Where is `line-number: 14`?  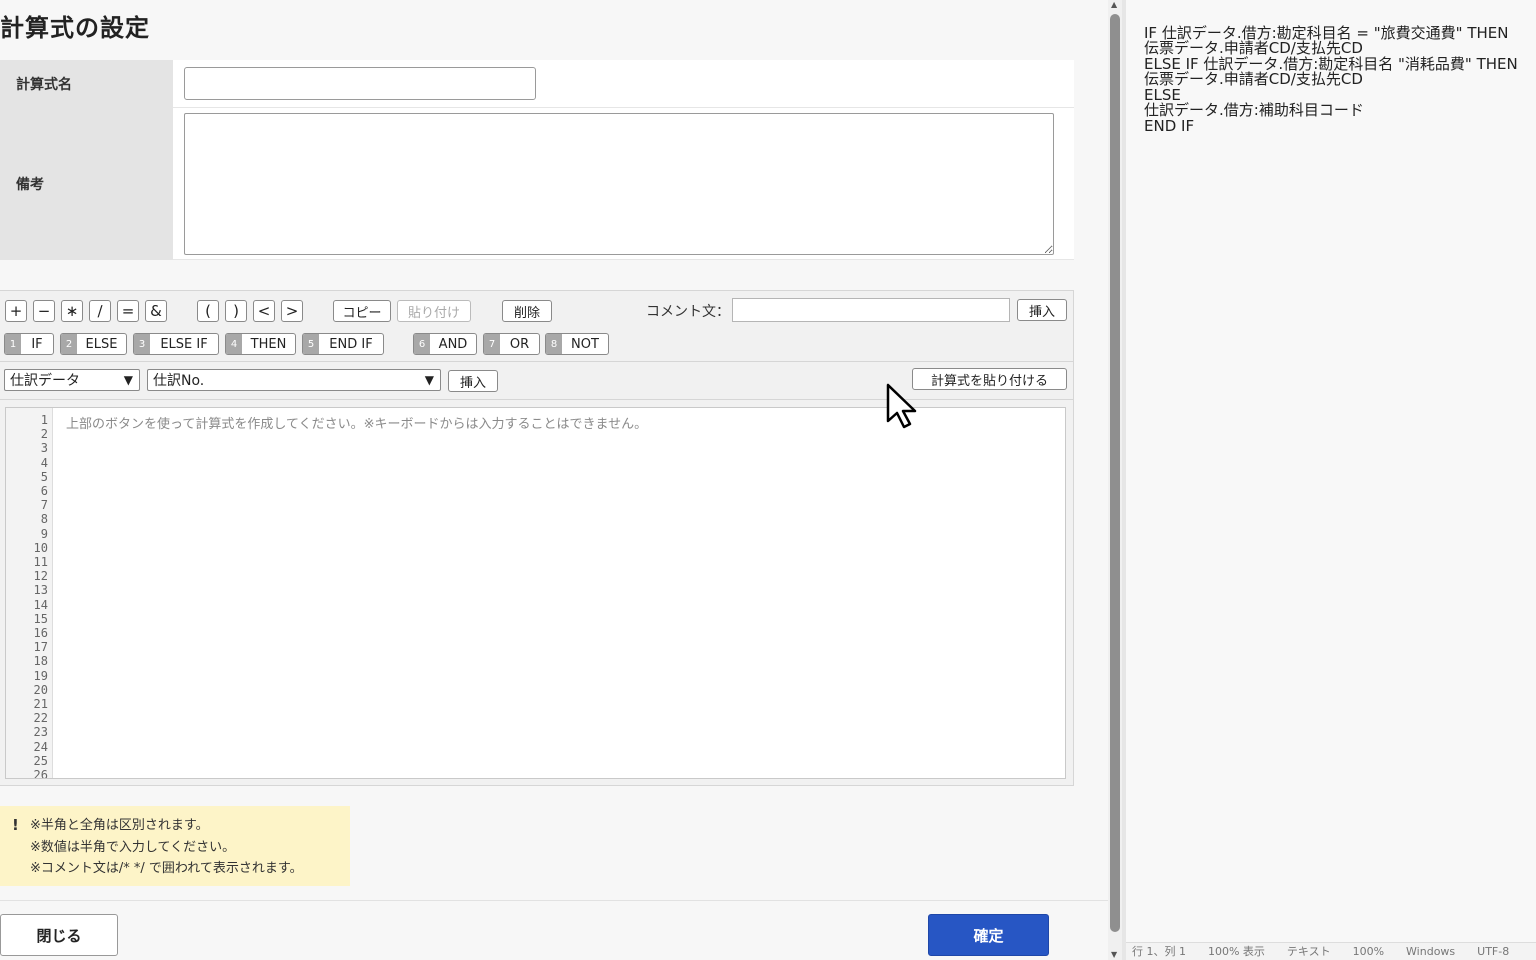 line-number: 14 is located at coordinates (40, 604).